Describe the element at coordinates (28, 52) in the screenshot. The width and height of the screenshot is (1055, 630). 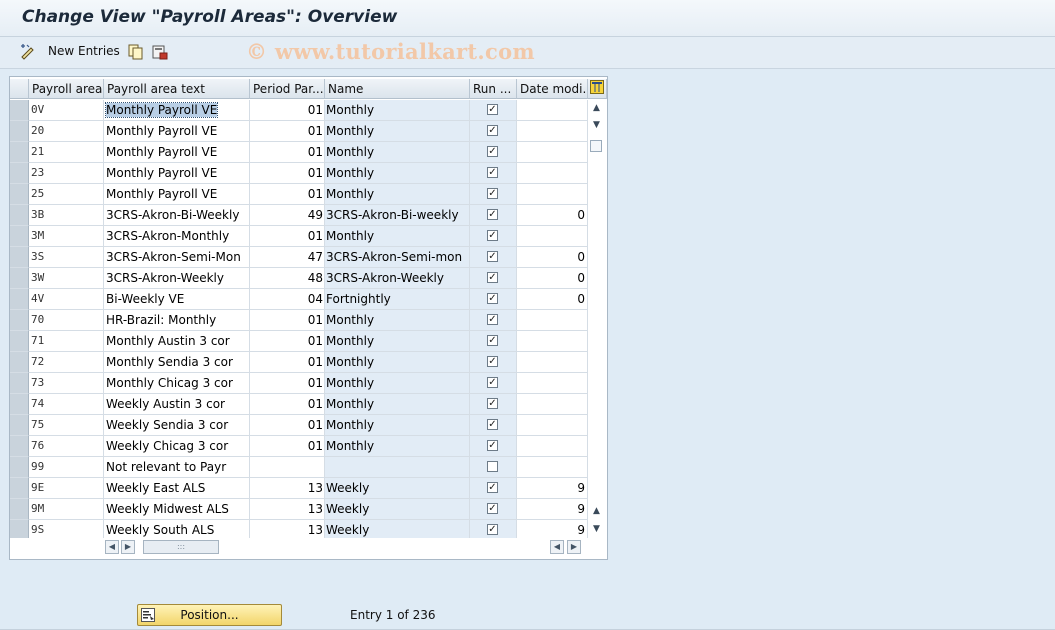
I see `new-entries-icon` at that location.